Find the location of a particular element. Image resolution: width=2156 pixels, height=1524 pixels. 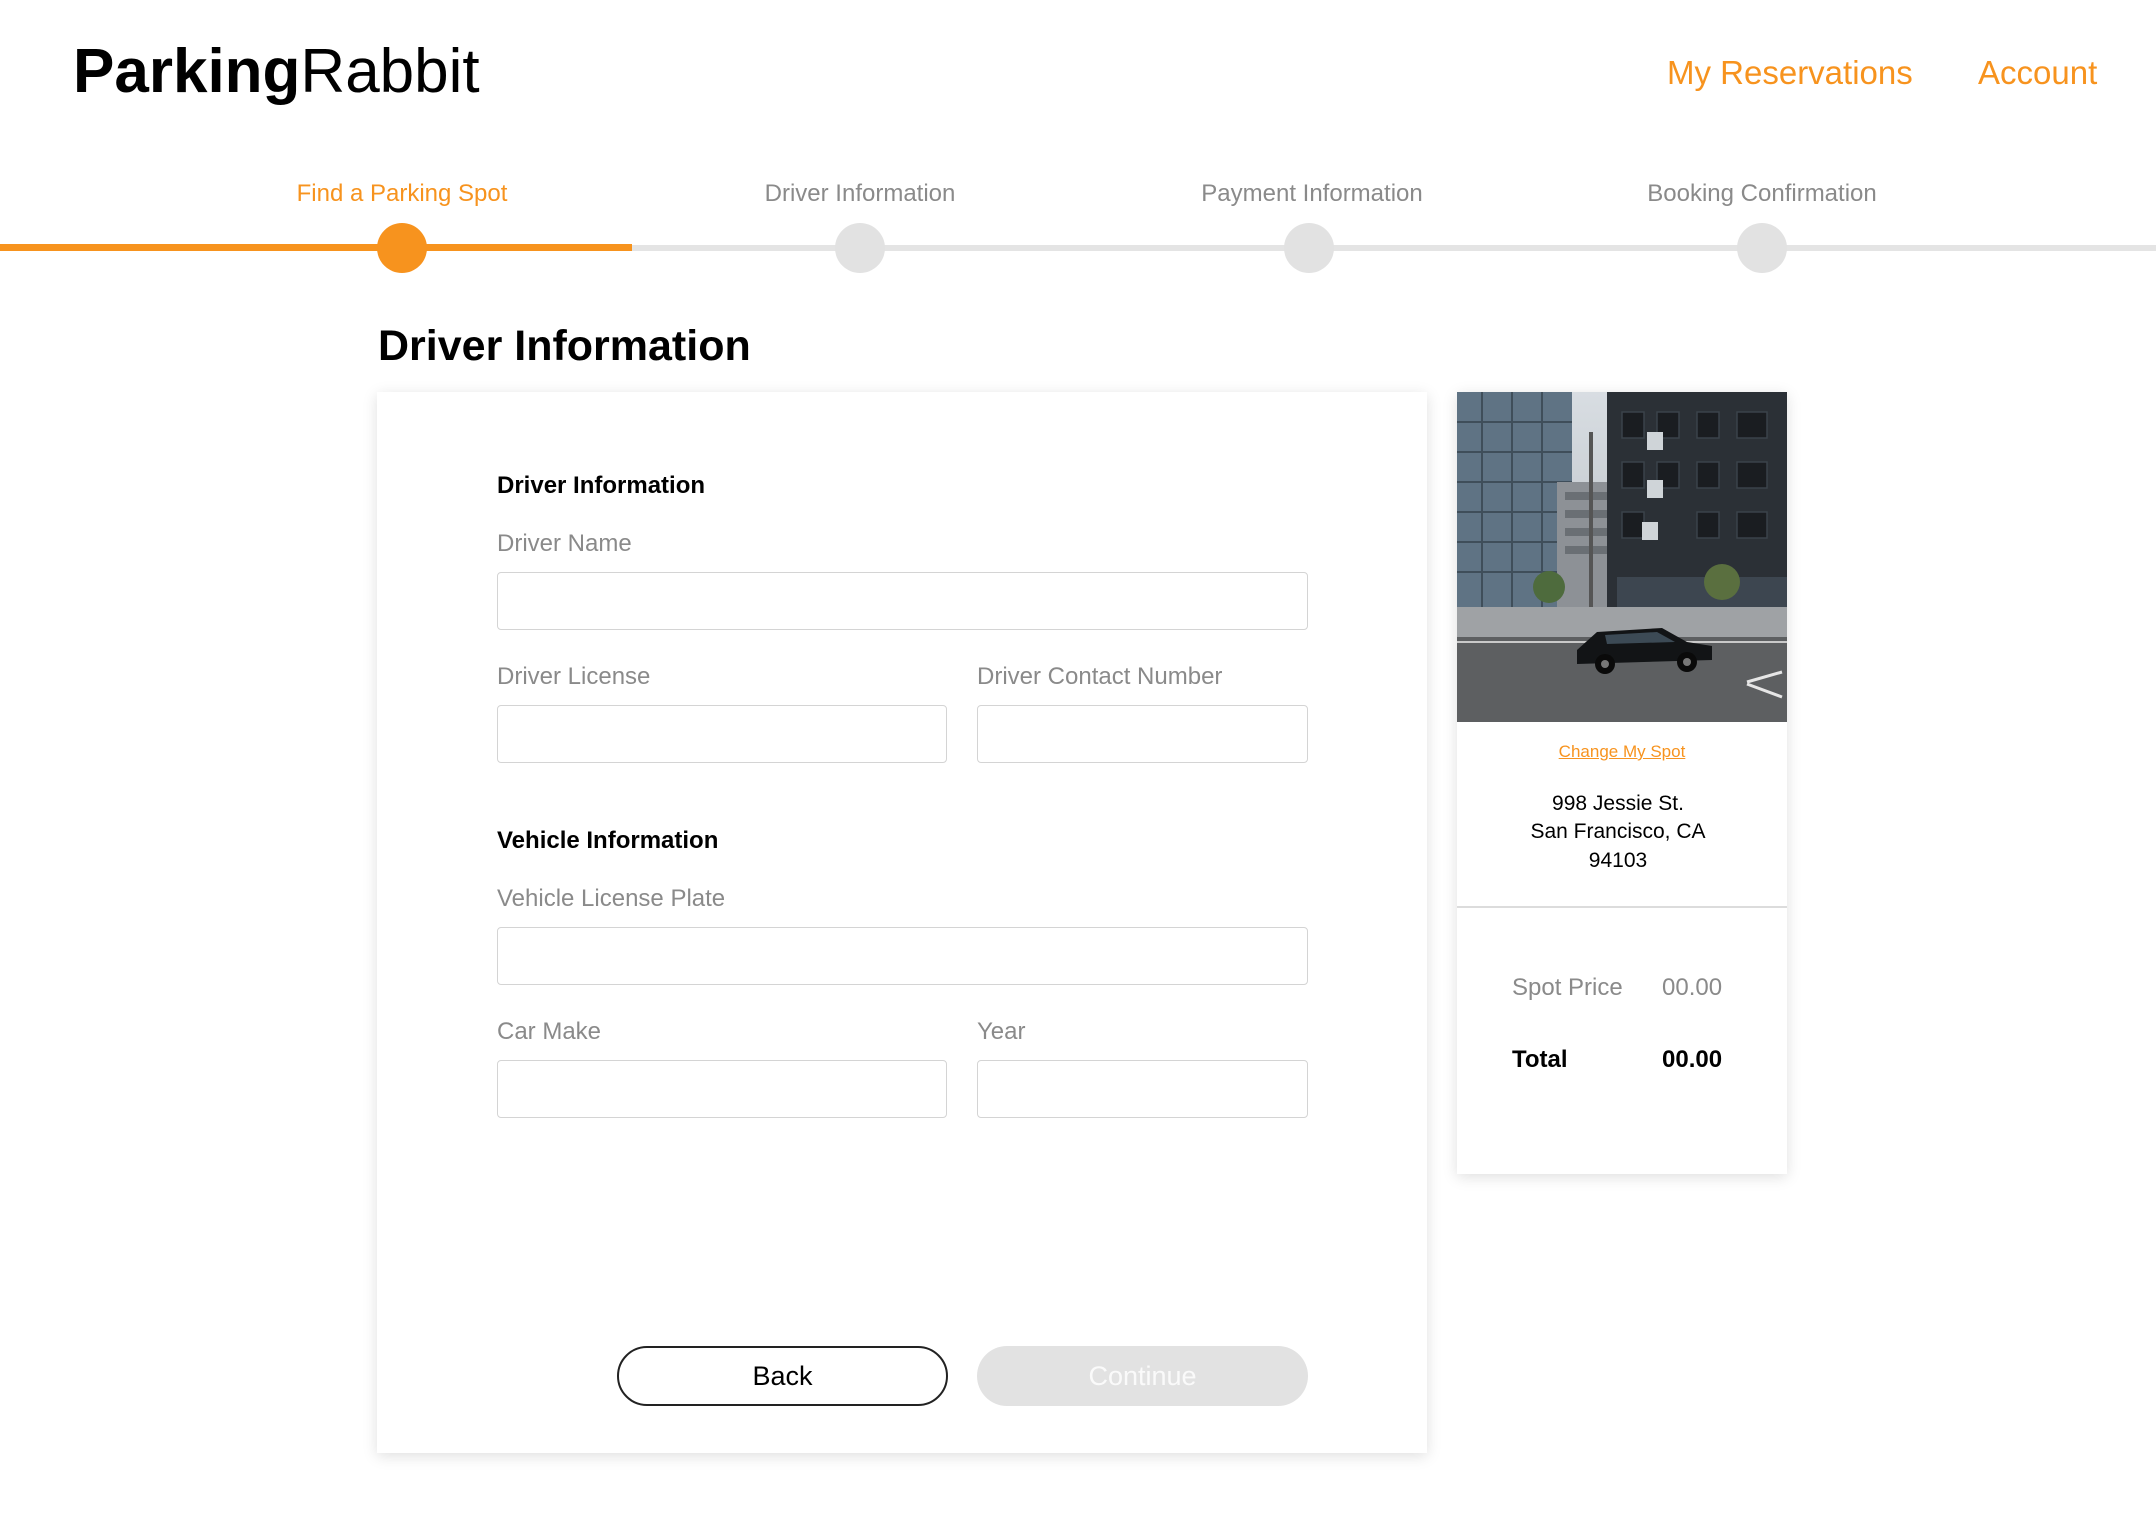

summary-divider is located at coordinates (1622, 907).